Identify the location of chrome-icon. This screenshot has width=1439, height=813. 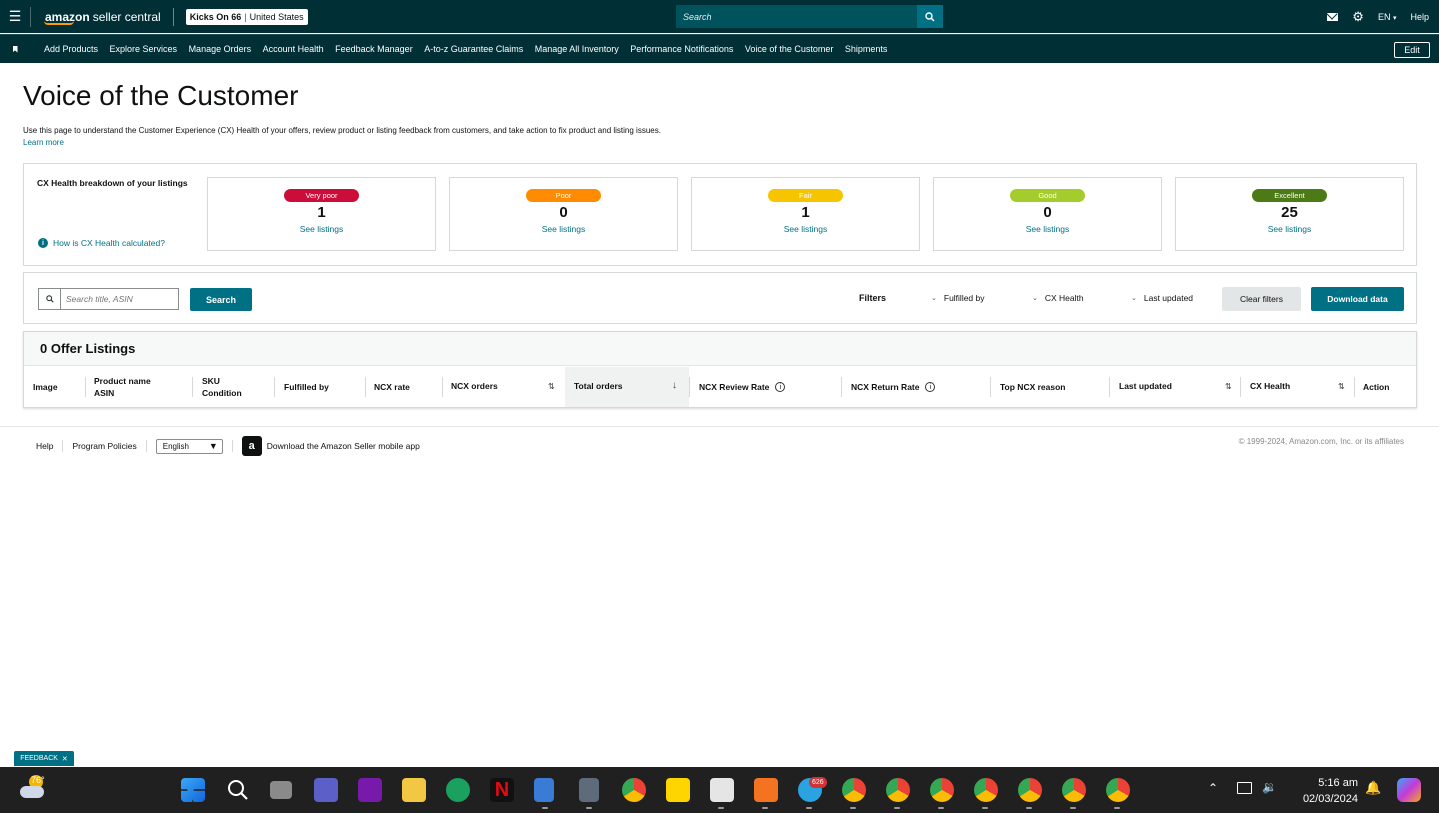
(634, 790).